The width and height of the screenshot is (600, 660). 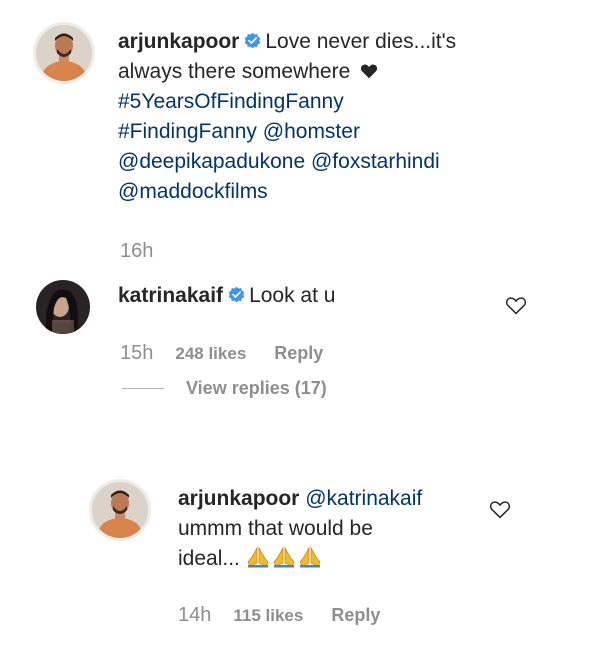 What do you see at coordinates (231, 101) in the screenshot?
I see `hashtag-link: #5YearsOfFindingFanny` at bounding box center [231, 101].